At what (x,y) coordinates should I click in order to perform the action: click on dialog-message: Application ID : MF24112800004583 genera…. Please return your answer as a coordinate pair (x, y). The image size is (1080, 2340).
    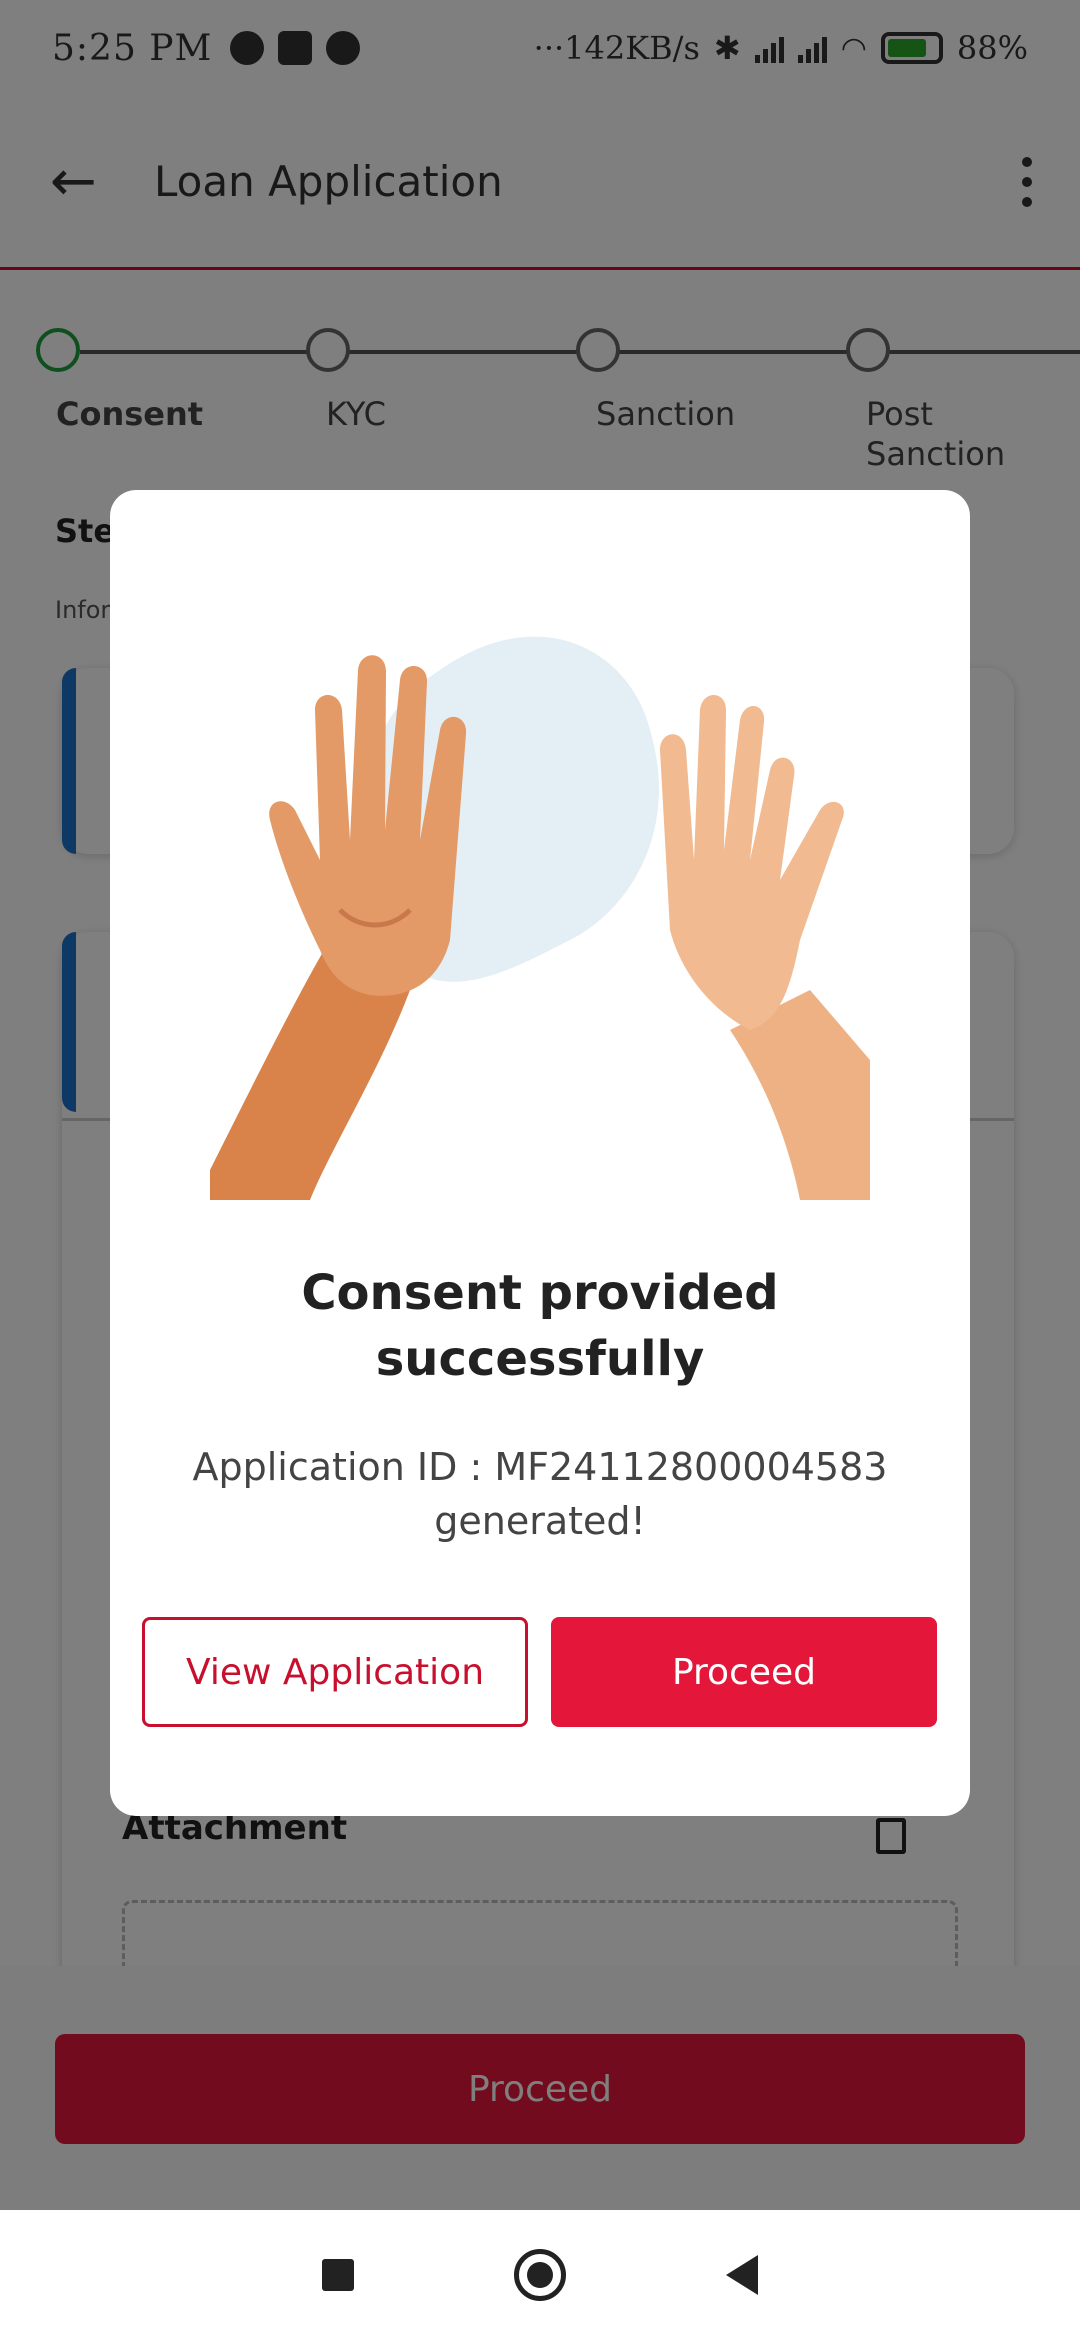
    Looking at the image, I should click on (540, 1494).